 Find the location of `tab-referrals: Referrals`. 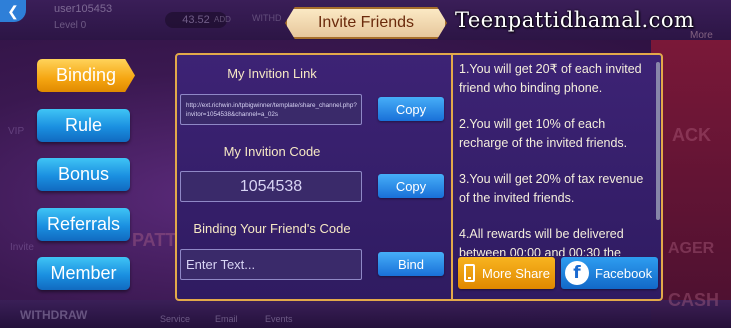

tab-referrals: Referrals is located at coordinates (83, 224).